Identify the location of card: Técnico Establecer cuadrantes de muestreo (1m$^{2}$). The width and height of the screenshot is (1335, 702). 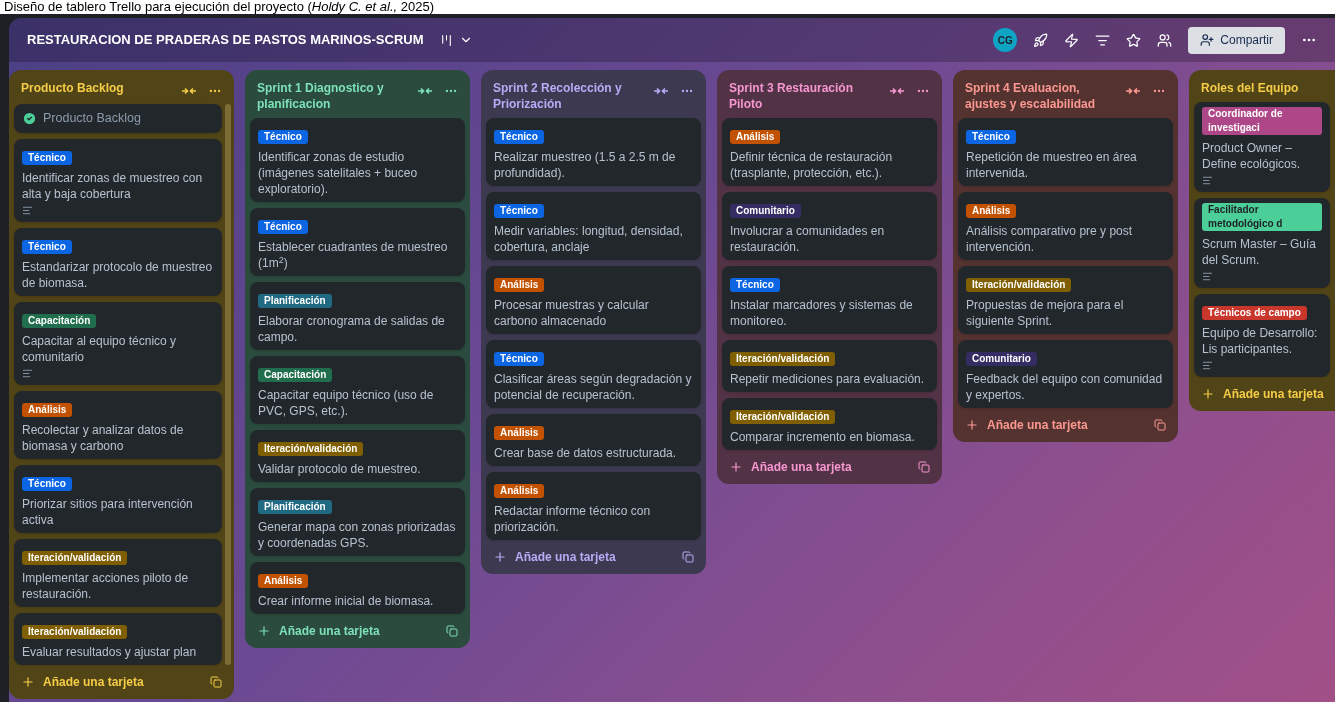
(357, 242).